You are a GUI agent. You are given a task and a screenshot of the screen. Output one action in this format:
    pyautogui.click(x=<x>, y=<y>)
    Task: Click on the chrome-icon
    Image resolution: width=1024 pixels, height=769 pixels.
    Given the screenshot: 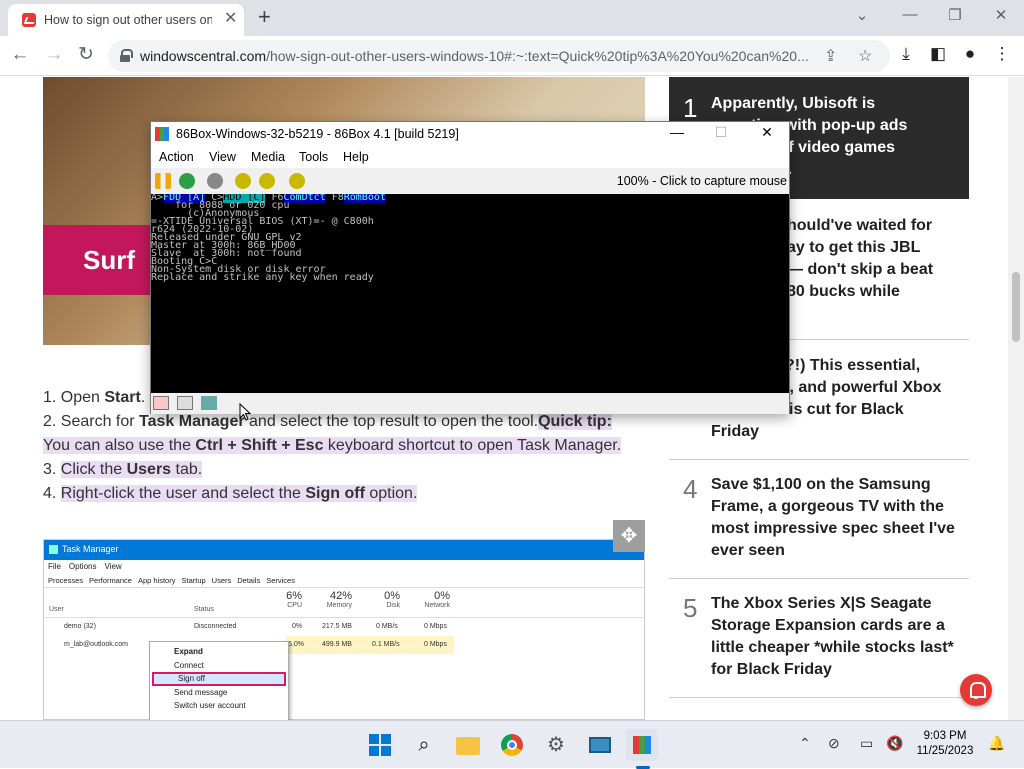 What is the action you would take?
    pyautogui.click(x=512, y=745)
    